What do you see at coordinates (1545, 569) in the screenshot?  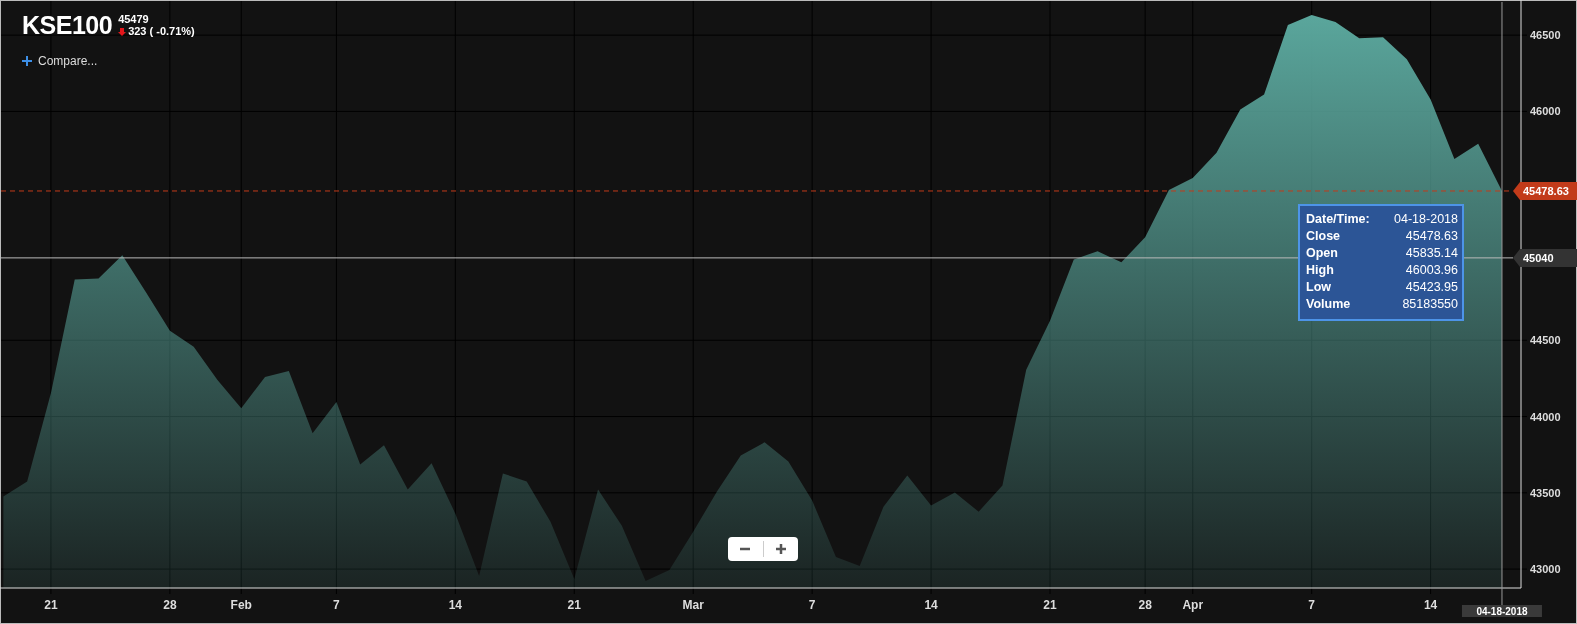 I see `axis-label: 43000` at bounding box center [1545, 569].